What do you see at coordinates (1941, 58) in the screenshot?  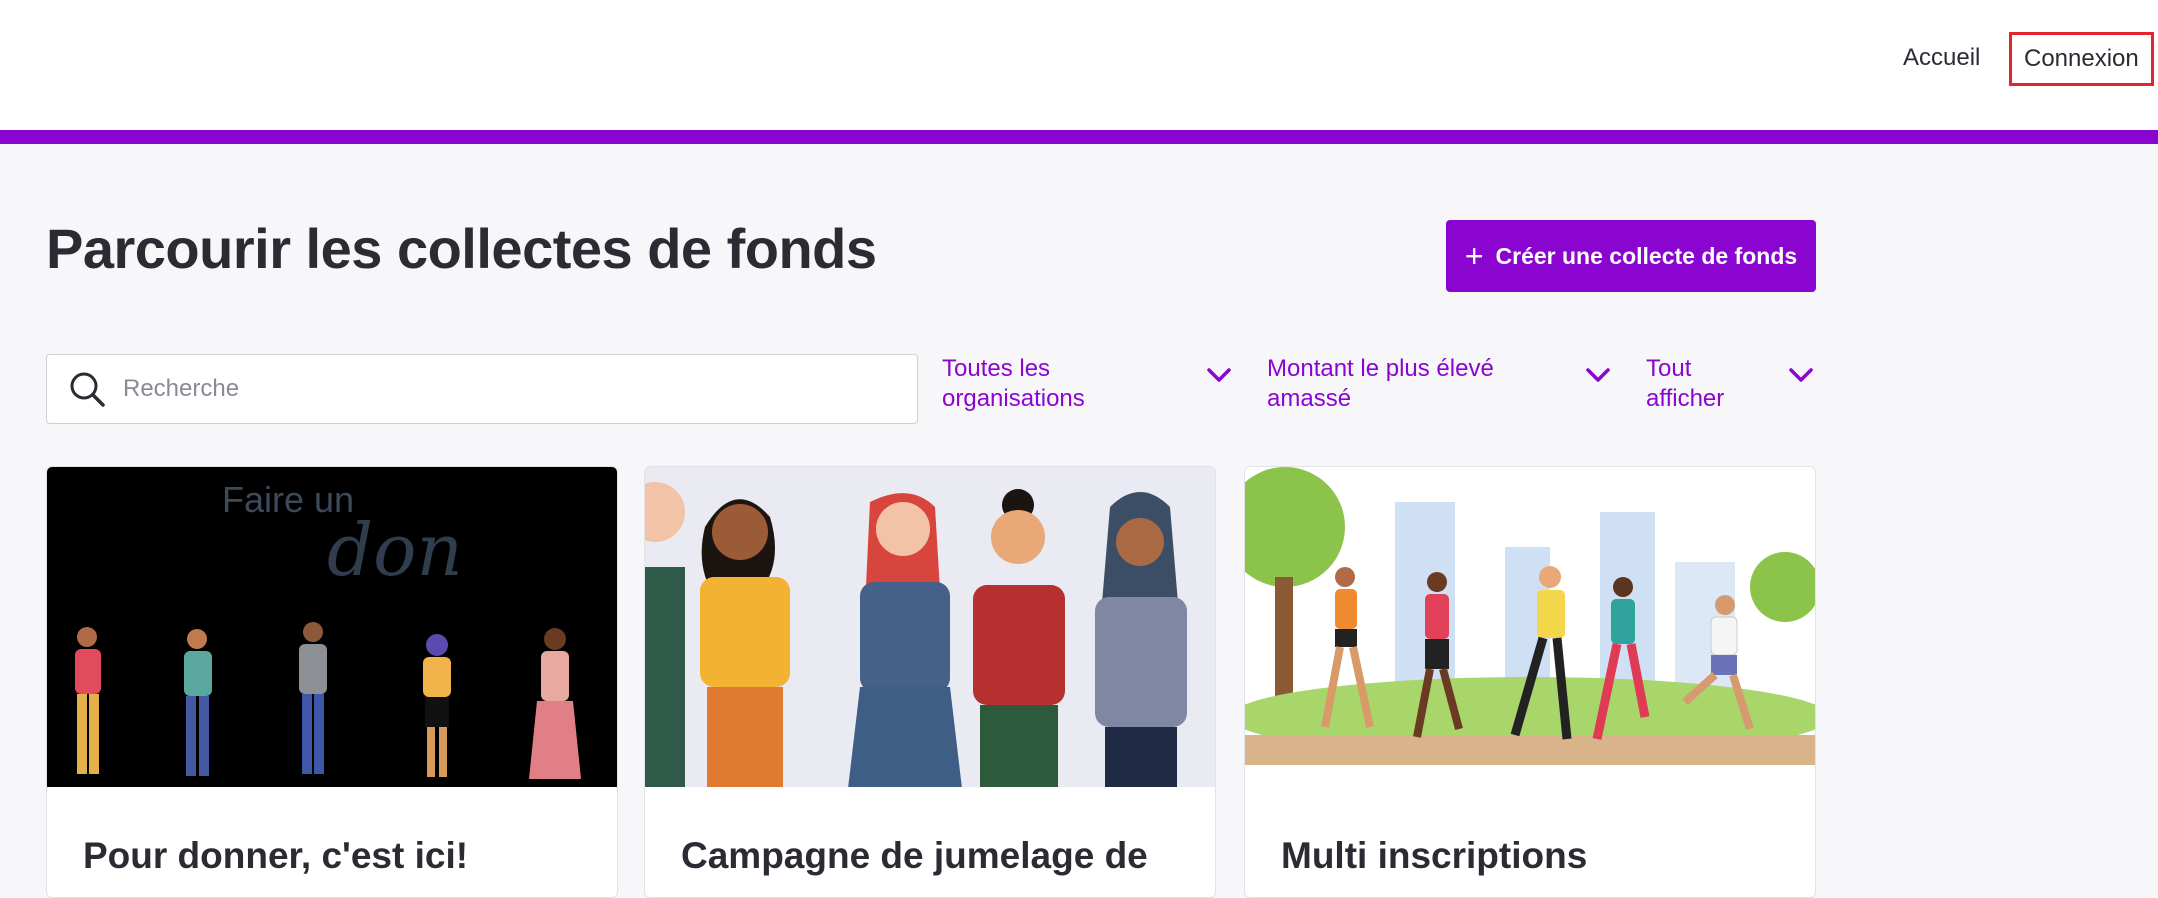 I see `nav-link-home: Accueil` at bounding box center [1941, 58].